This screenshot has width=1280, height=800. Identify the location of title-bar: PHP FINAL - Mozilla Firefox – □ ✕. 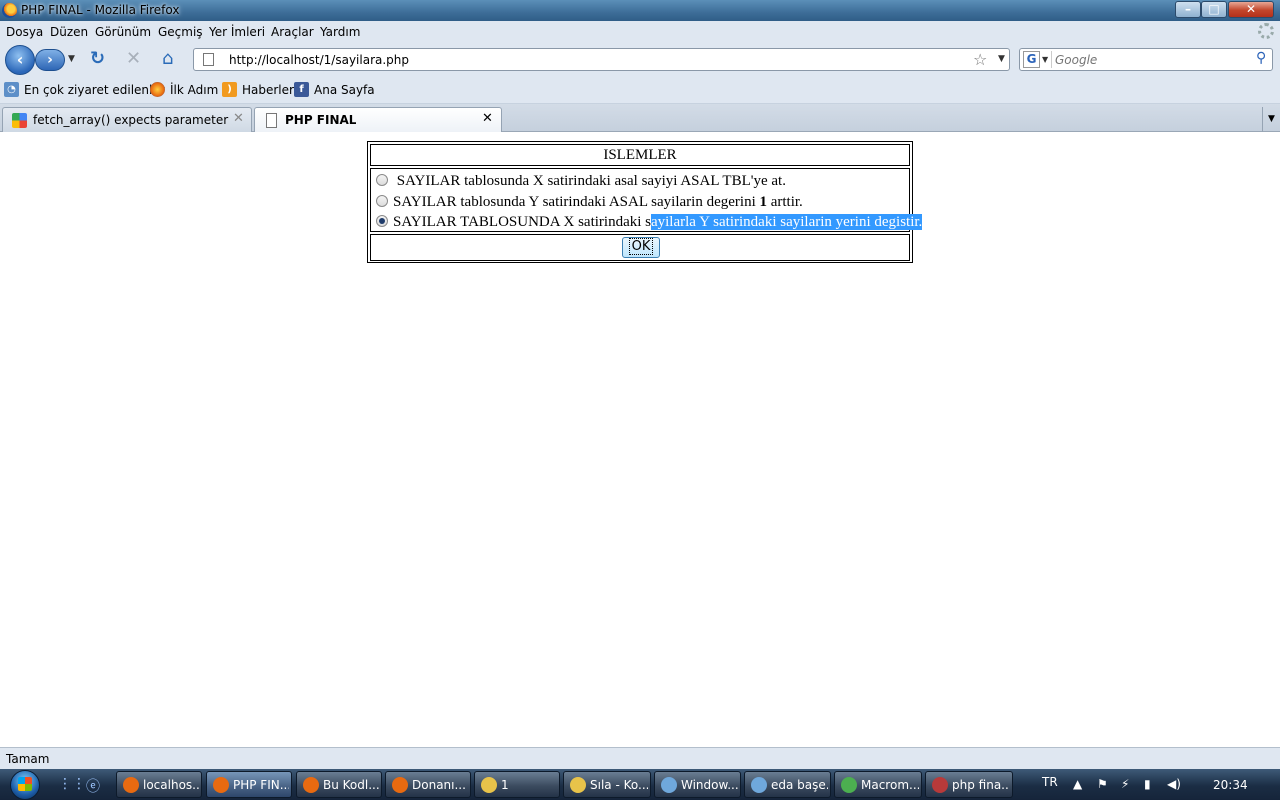
(640, 10).